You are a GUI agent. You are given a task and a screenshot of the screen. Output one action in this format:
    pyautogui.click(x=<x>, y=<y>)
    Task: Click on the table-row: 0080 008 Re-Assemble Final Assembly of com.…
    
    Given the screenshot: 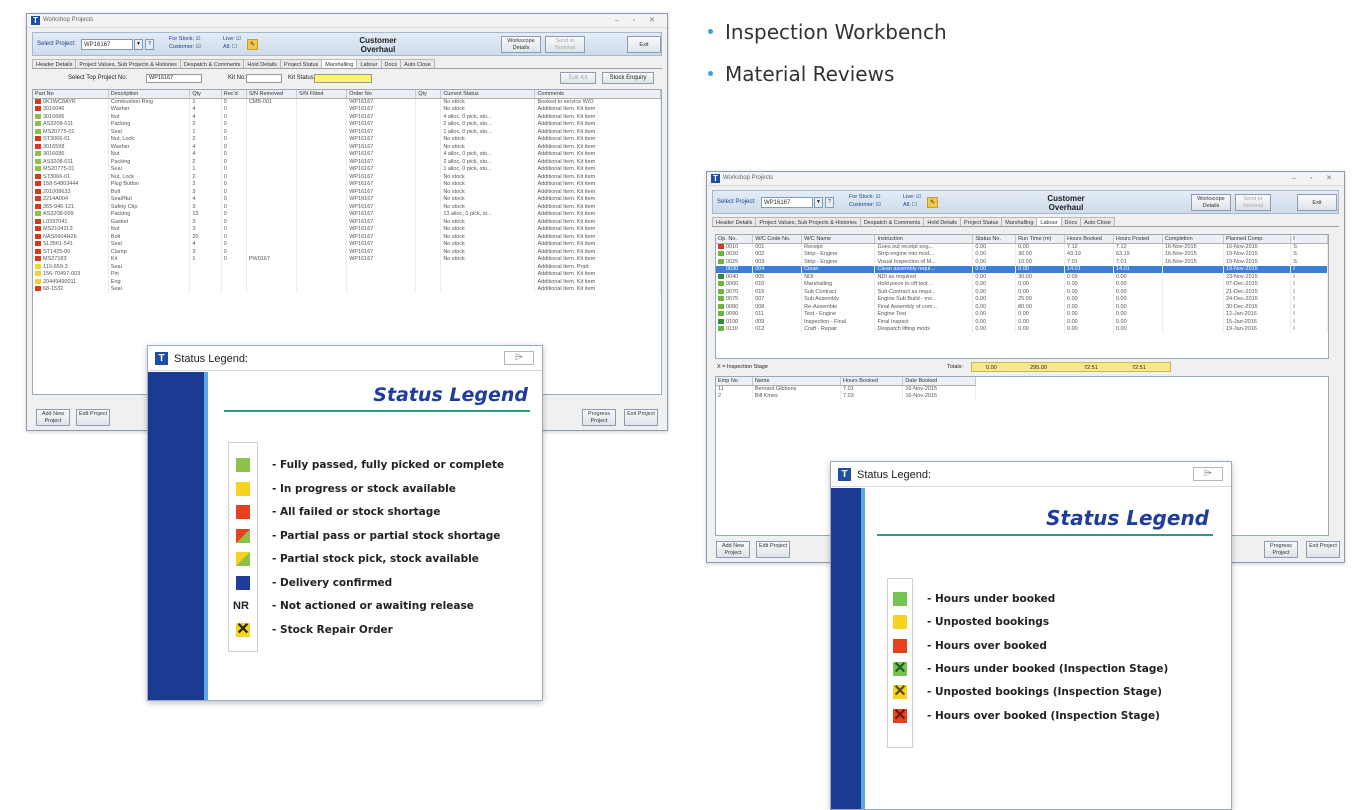 What is the action you would take?
    pyautogui.click(x=1022, y=307)
    